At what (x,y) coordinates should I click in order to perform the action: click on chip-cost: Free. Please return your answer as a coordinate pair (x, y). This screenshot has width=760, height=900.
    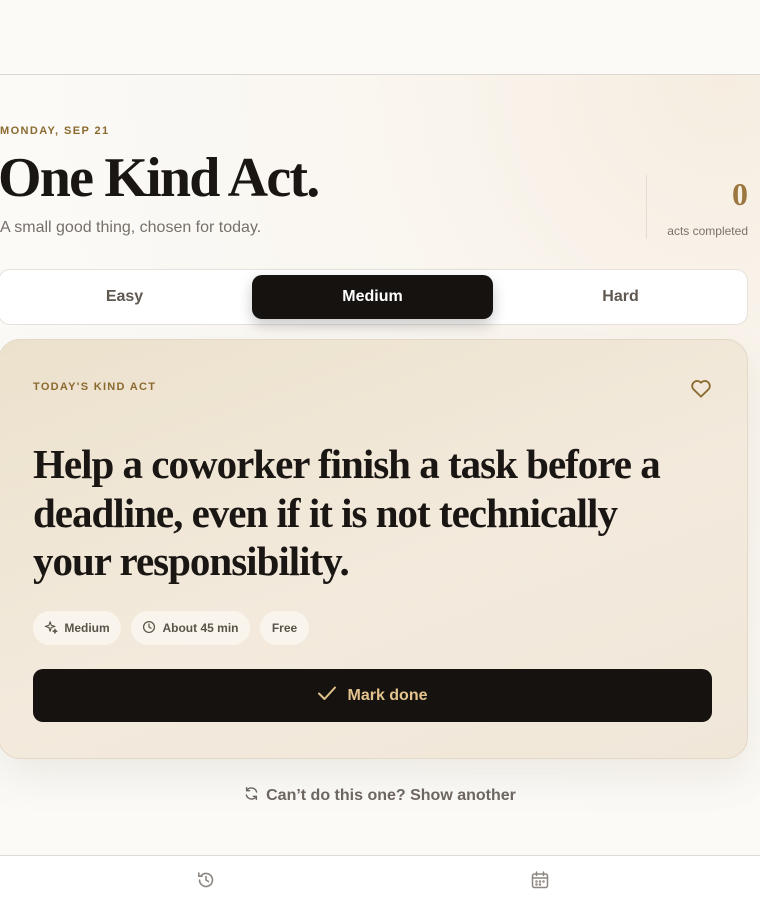
    Looking at the image, I should click on (284, 628).